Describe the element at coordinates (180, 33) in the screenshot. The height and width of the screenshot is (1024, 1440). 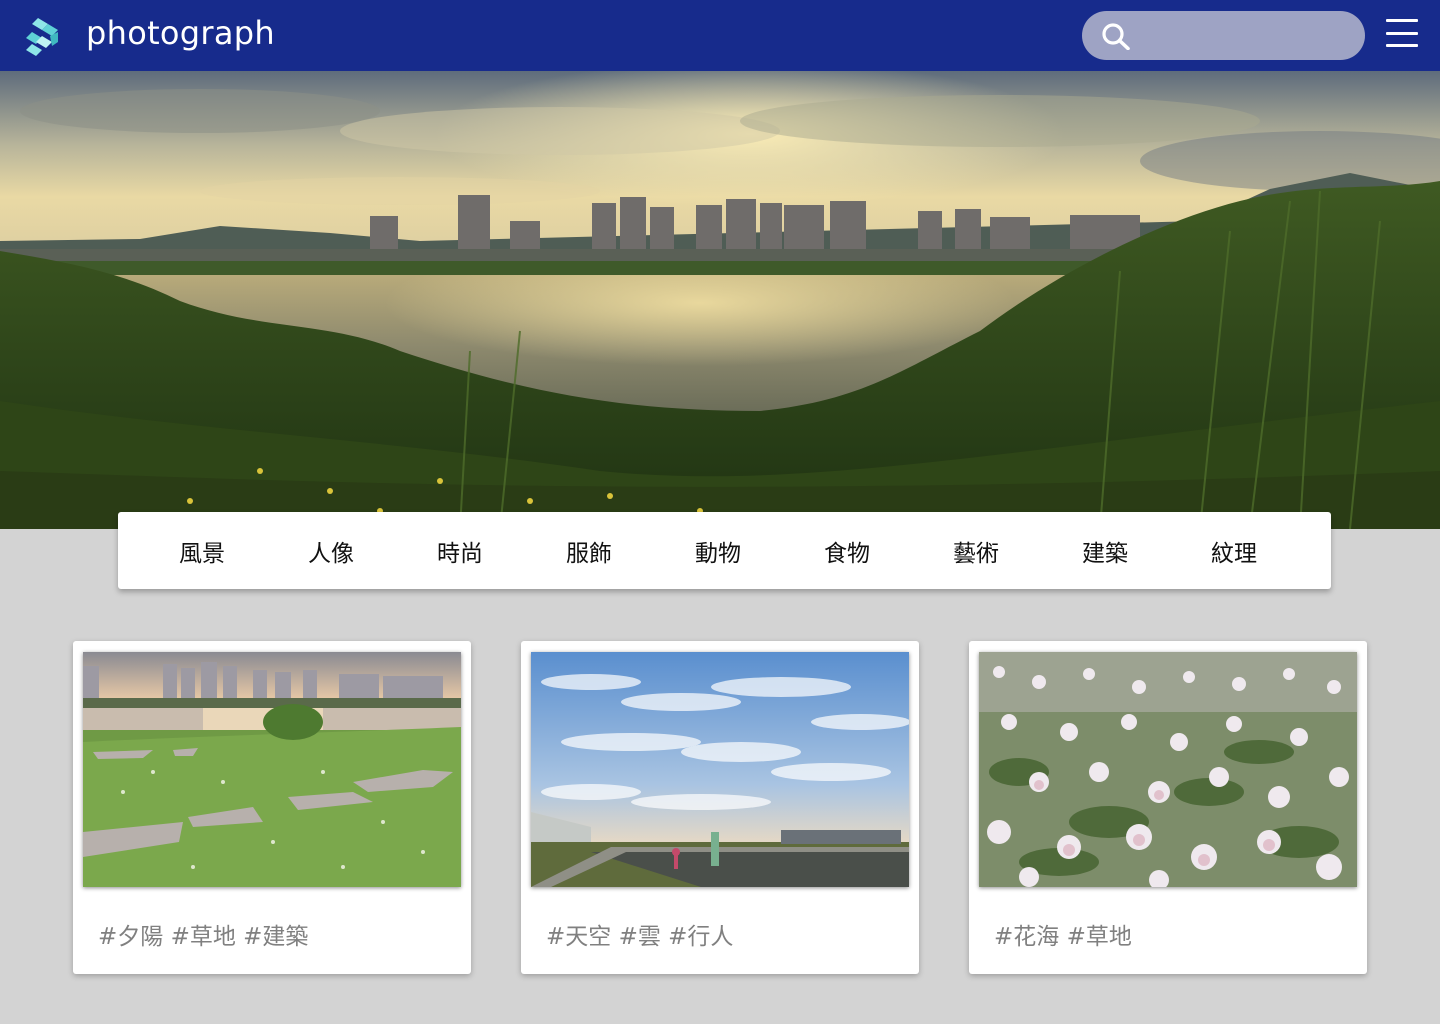
I see `brand-name: photograph` at that location.